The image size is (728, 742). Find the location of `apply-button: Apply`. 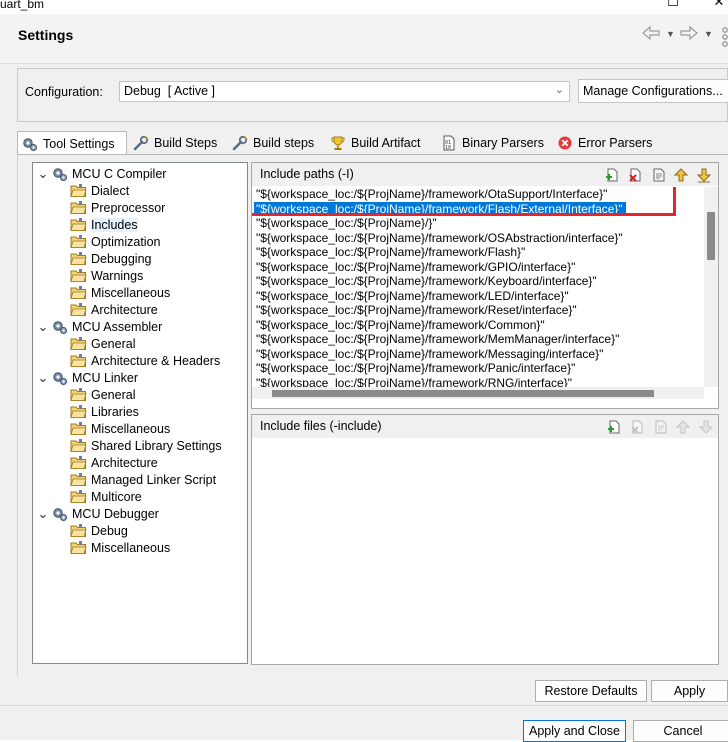

apply-button: Apply is located at coordinates (689, 691).